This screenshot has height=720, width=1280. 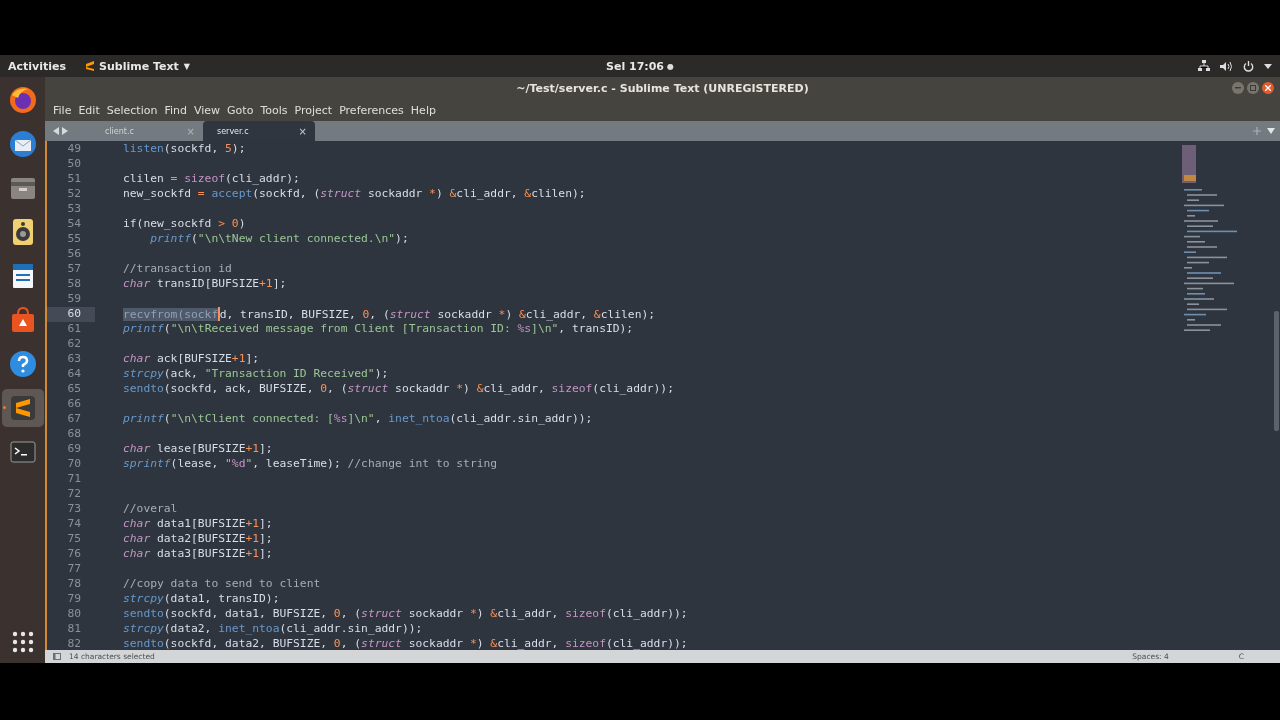 What do you see at coordinates (207, 110) in the screenshot?
I see `menu-item: View` at bounding box center [207, 110].